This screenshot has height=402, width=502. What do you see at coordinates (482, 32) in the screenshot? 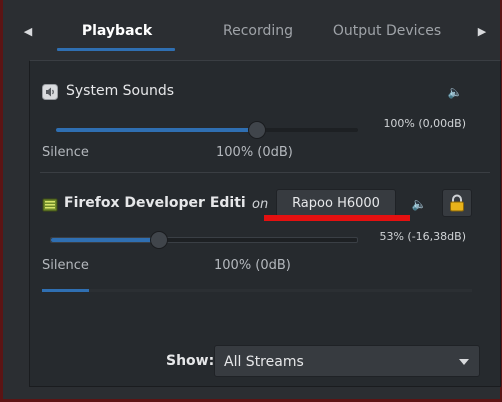
I see `tab-scroll-right-icon: ▶` at bounding box center [482, 32].